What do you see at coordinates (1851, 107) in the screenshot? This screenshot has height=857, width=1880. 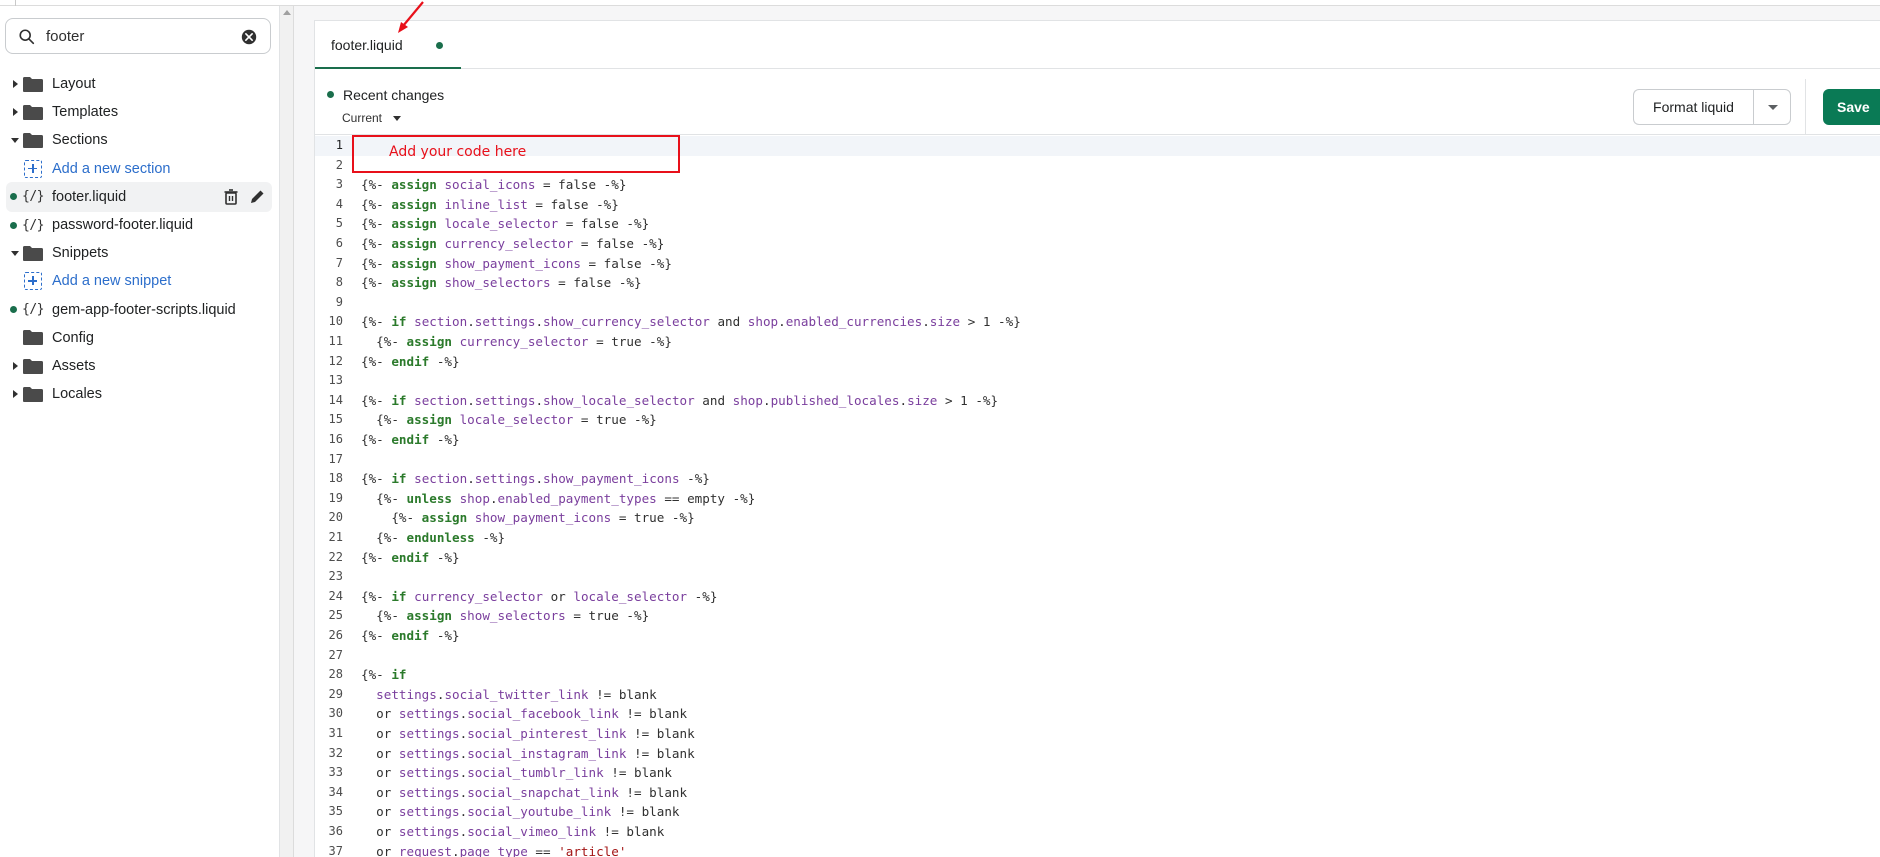 I see `save-button: Save` at bounding box center [1851, 107].